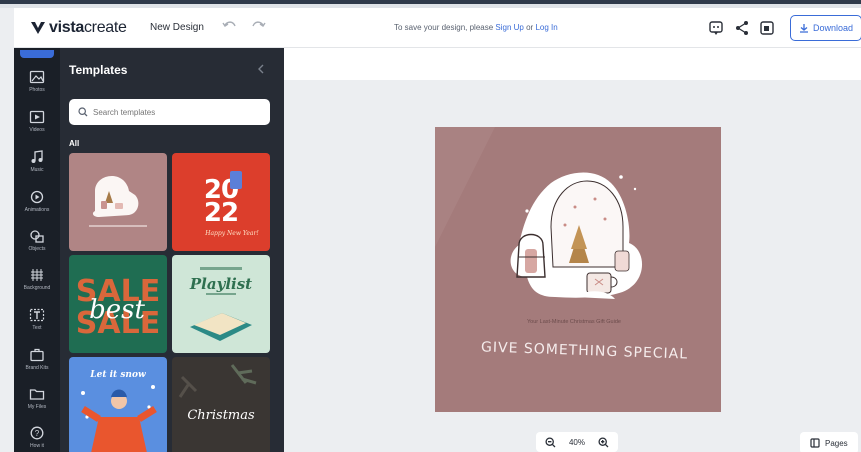  I want to click on merry-christmas-thumbnail: Christmas, so click(217, 393).